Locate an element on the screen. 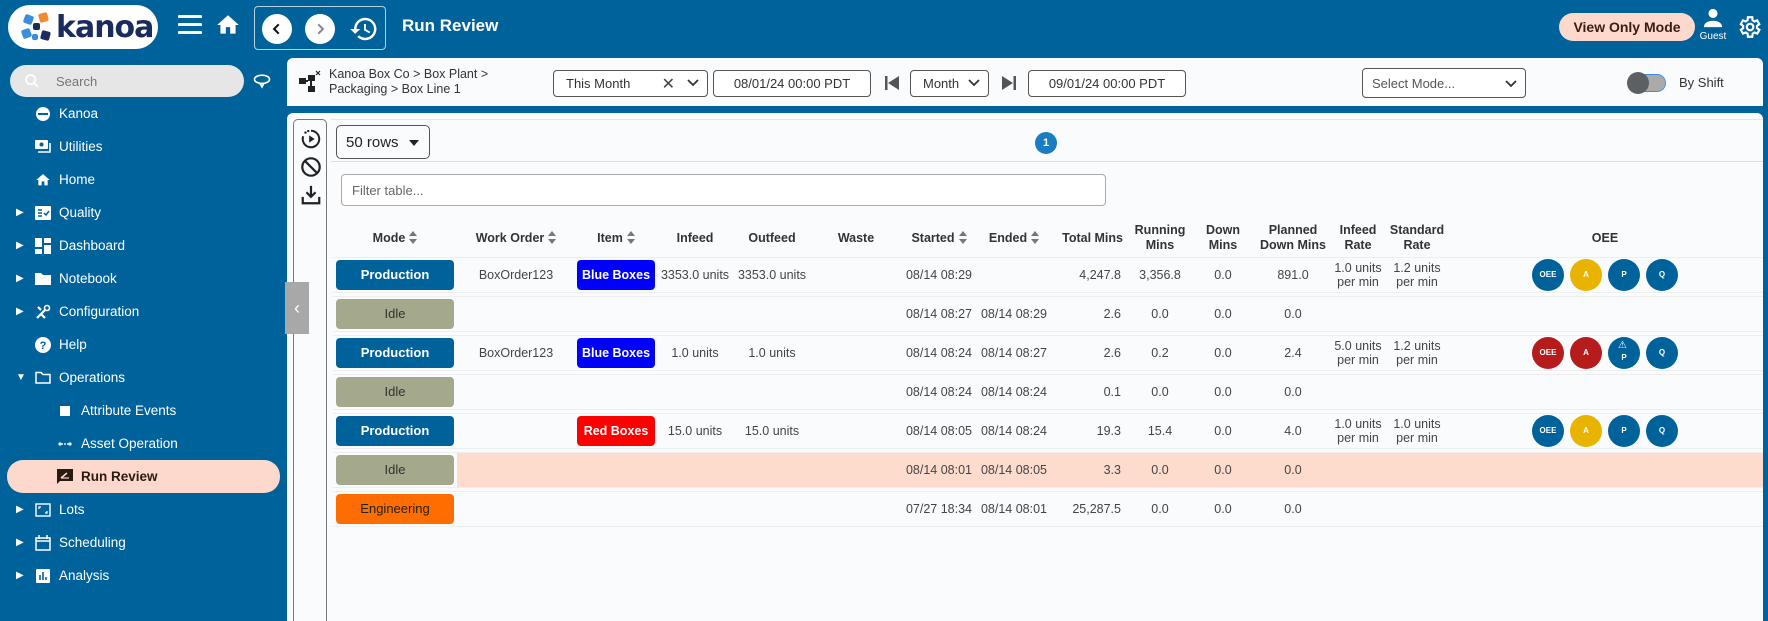 This screenshot has height=621, width=1768. page-1-button: 1 is located at coordinates (1046, 143).